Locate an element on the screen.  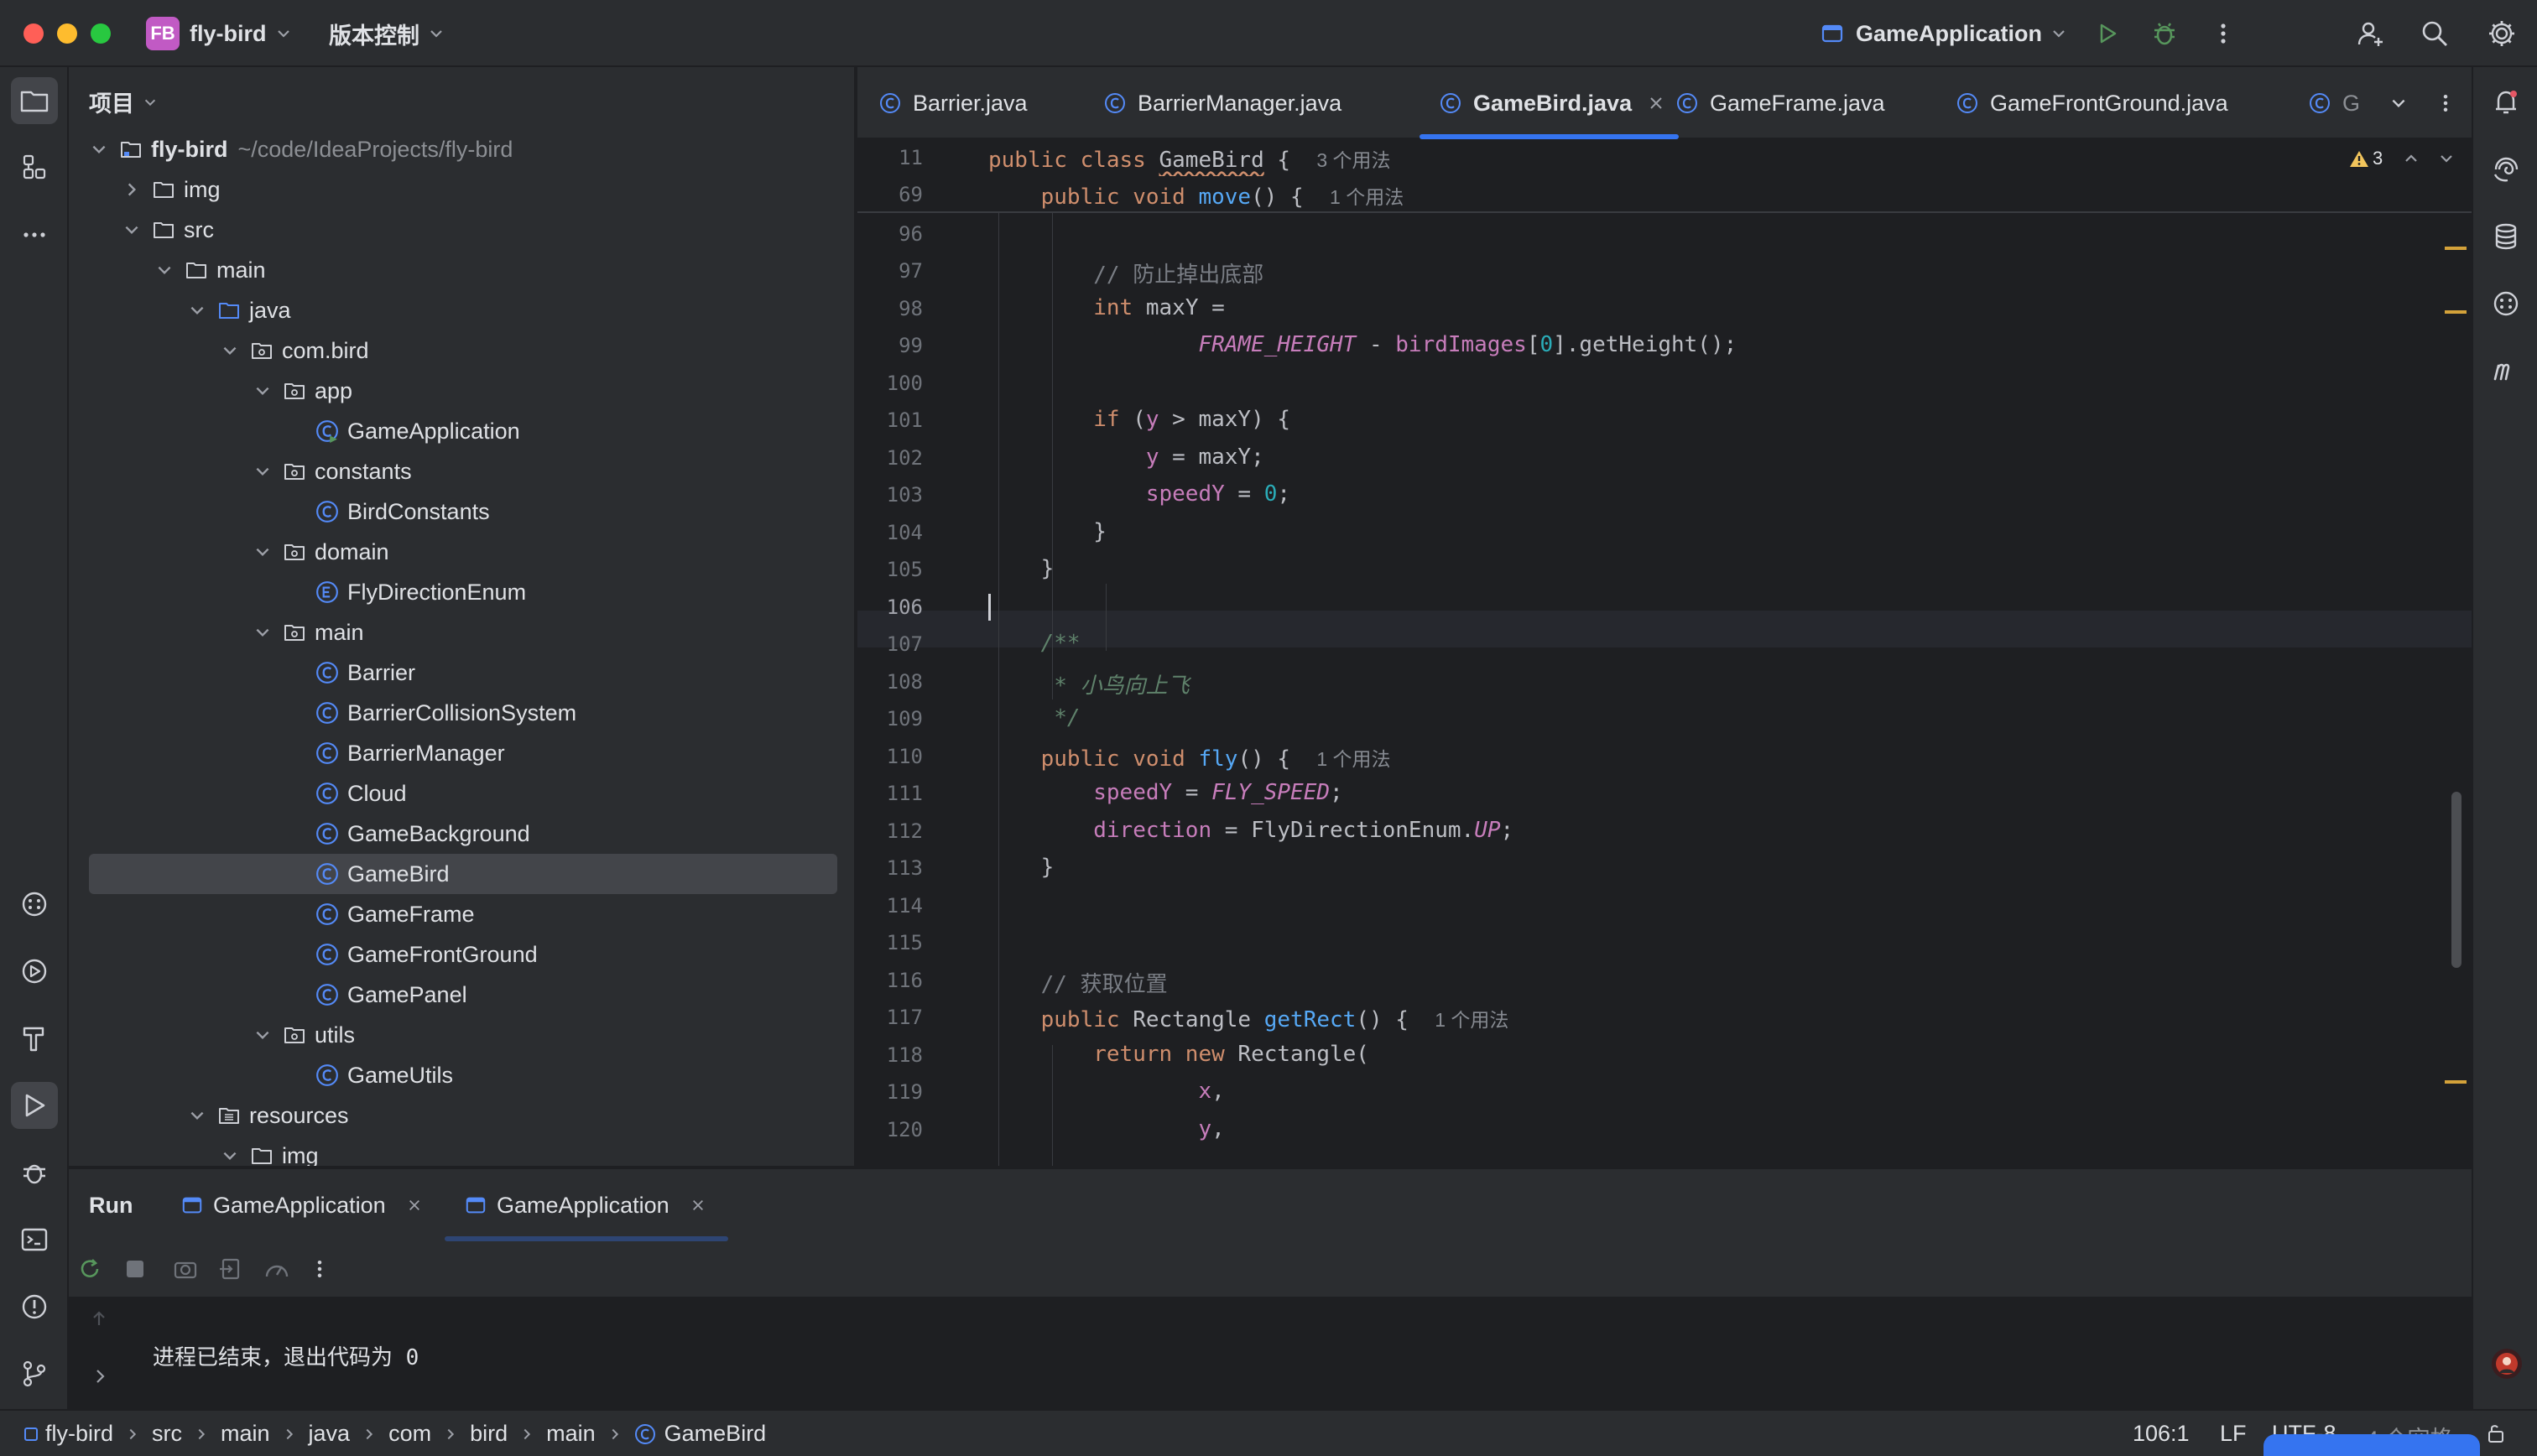
tab-list-button is located at coordinates (2398, 103).